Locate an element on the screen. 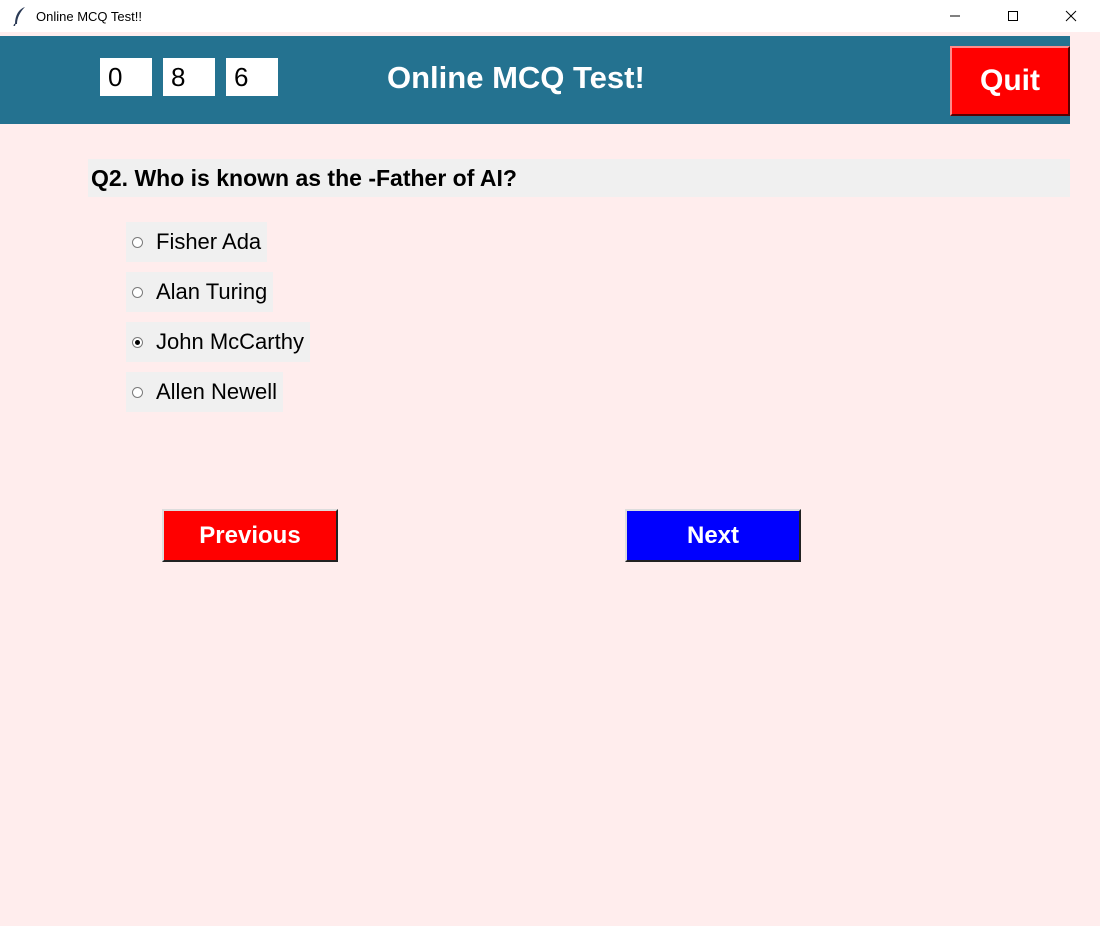 The image size is (1100, 926). option-label: John McCarthy is located at coordinates (230, 341).